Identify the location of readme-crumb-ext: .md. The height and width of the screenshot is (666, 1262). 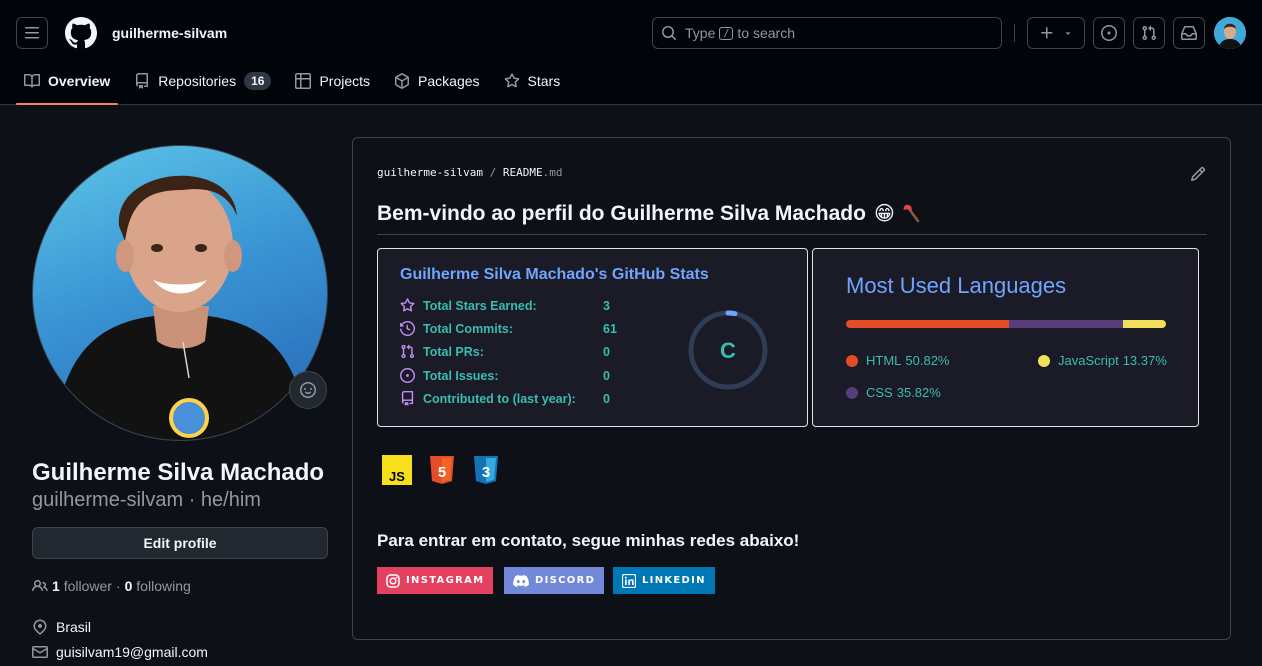
(552, 172).